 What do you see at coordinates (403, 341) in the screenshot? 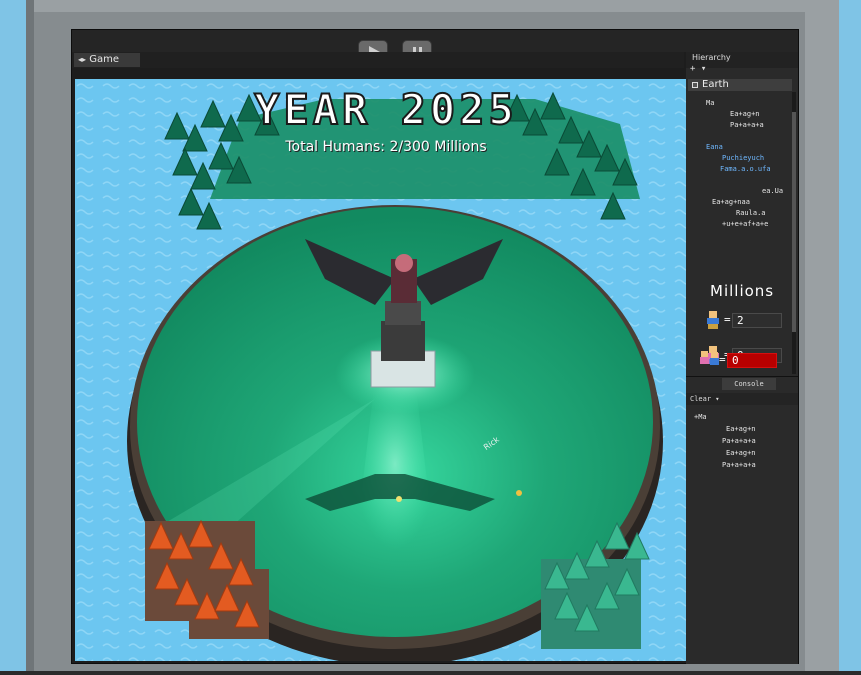
I see `statue-pillar` at bounding box center [403, 341].